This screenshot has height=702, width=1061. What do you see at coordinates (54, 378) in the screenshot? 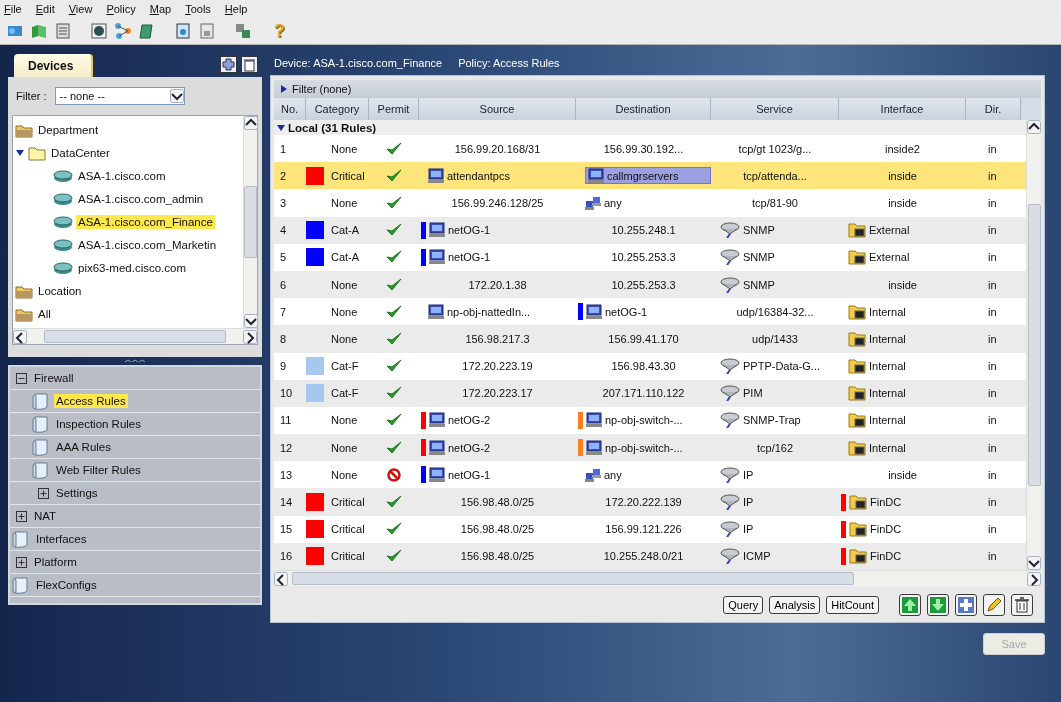
I see `nav-item: Firewall` at bounding box center [54, 378].